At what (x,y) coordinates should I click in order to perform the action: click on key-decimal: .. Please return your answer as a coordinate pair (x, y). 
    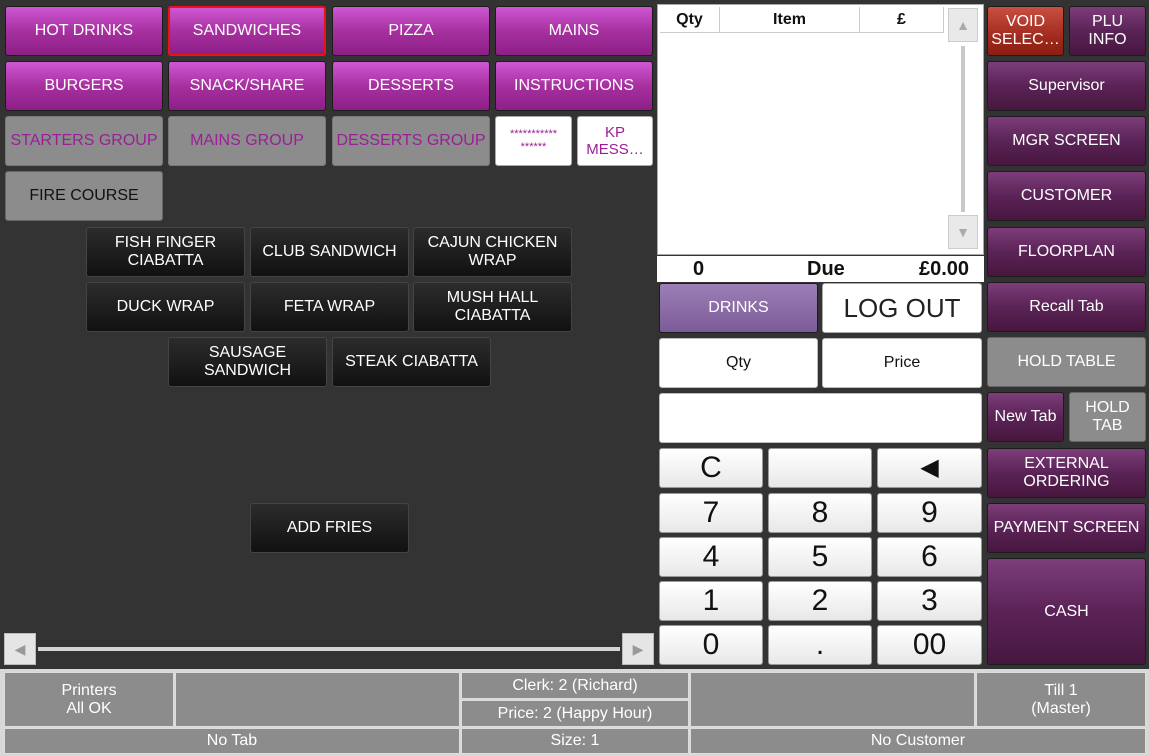
    Looking at the image, I should click on (820, 645).